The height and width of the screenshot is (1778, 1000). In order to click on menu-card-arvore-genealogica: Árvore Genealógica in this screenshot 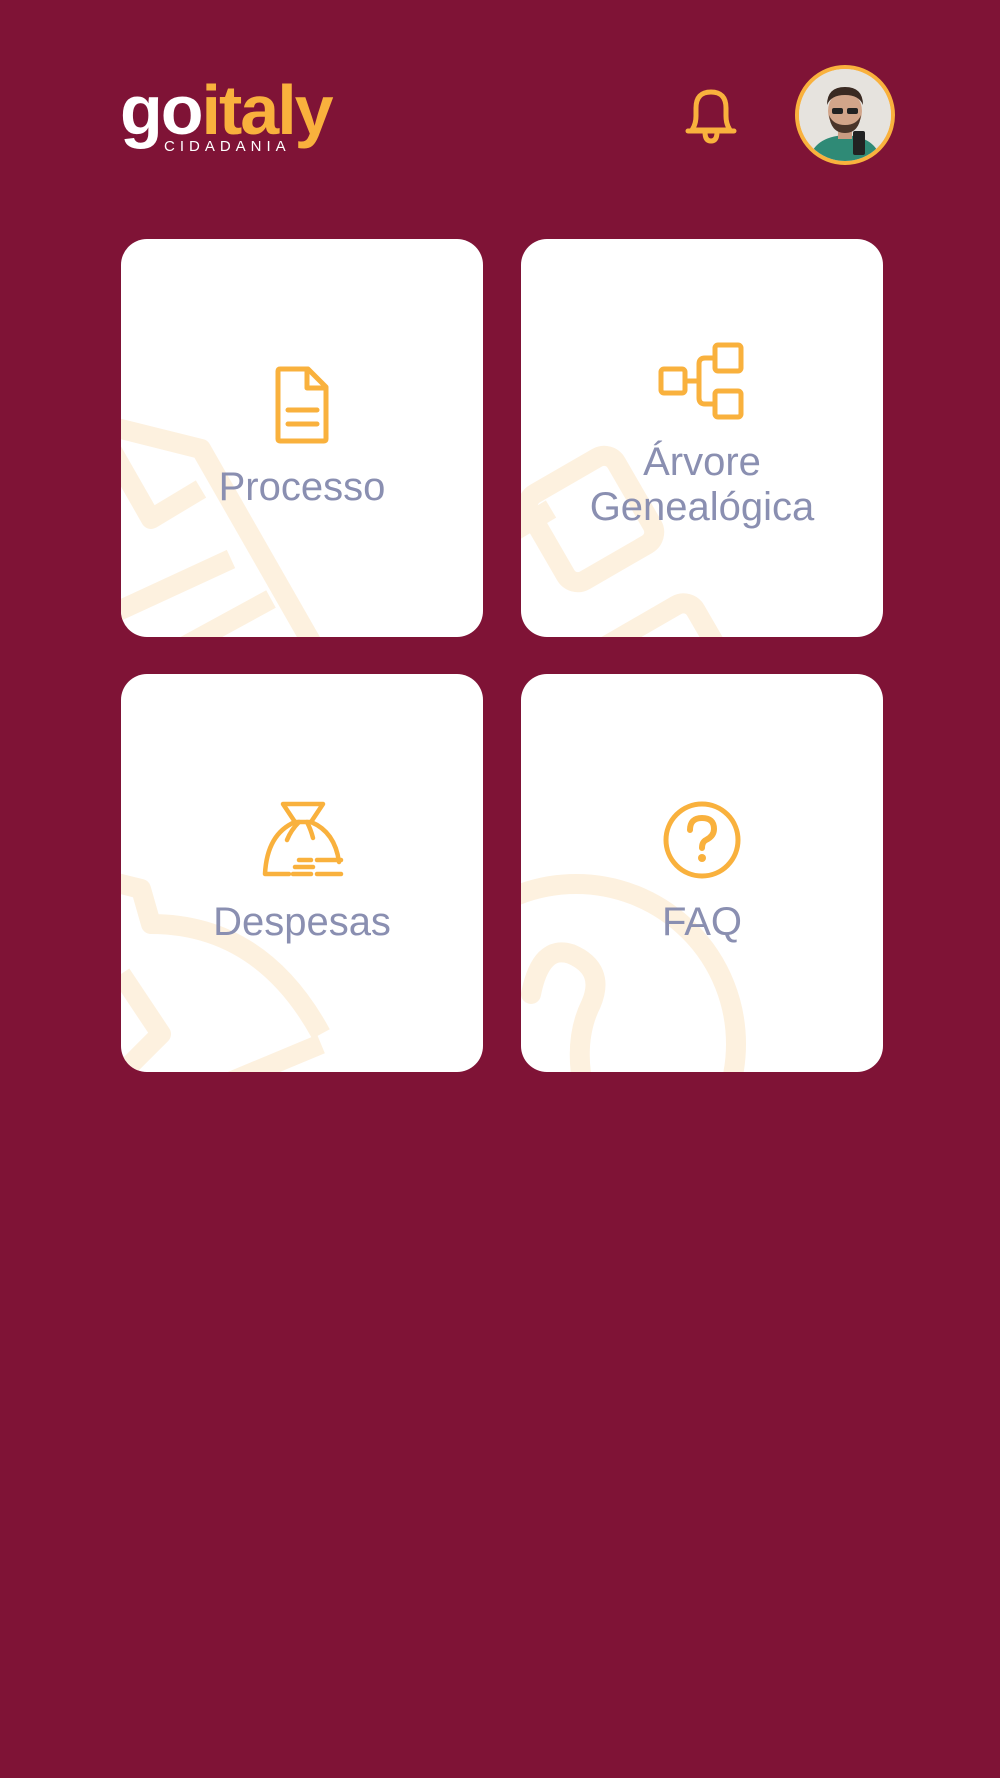, I will do `click(702, 438)`.